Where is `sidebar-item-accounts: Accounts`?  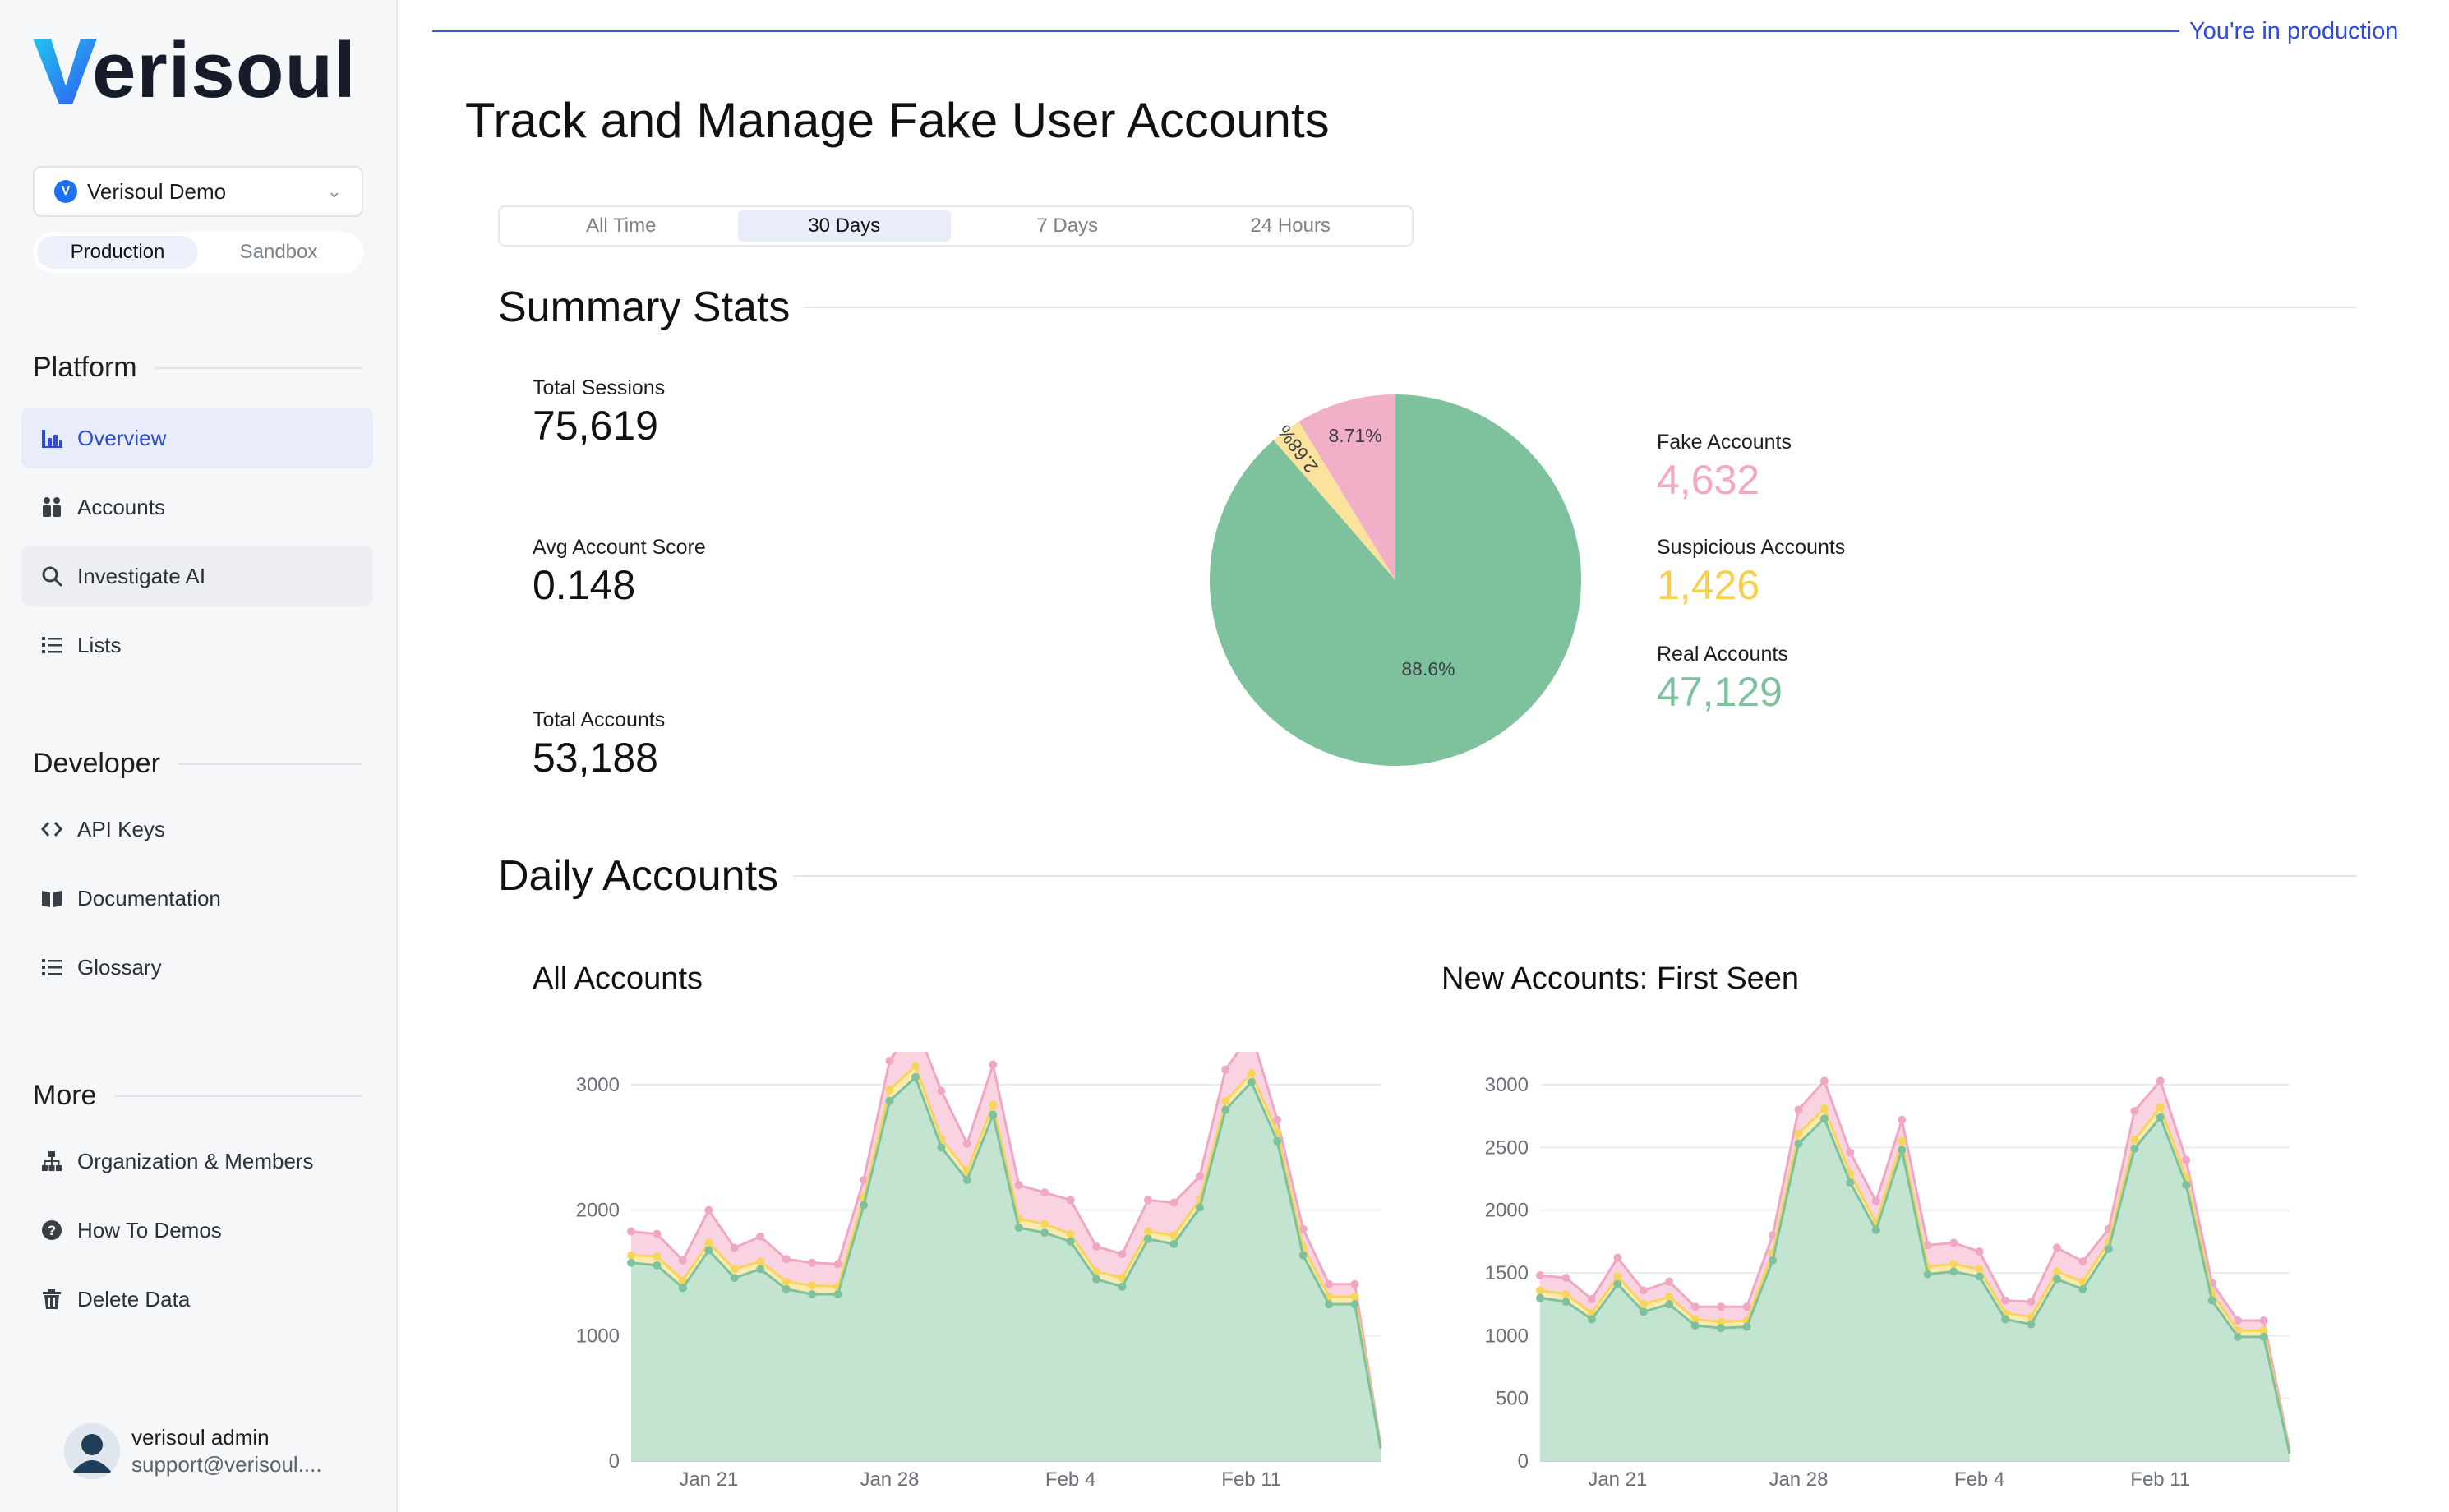 sidebar-item-accounts: Accounts is located at coordinates (197, 507).